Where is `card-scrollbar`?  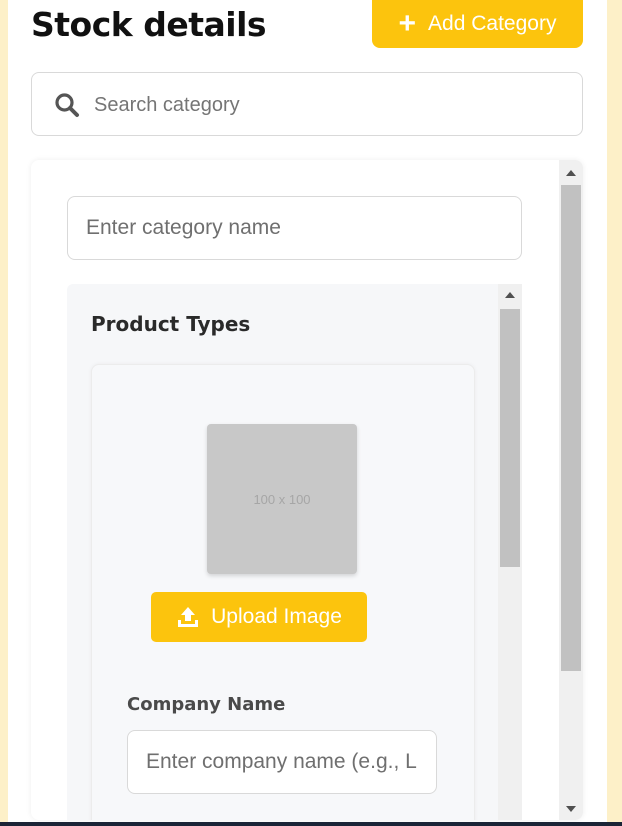 card-scrollbar is located at coordinates (571, 490).